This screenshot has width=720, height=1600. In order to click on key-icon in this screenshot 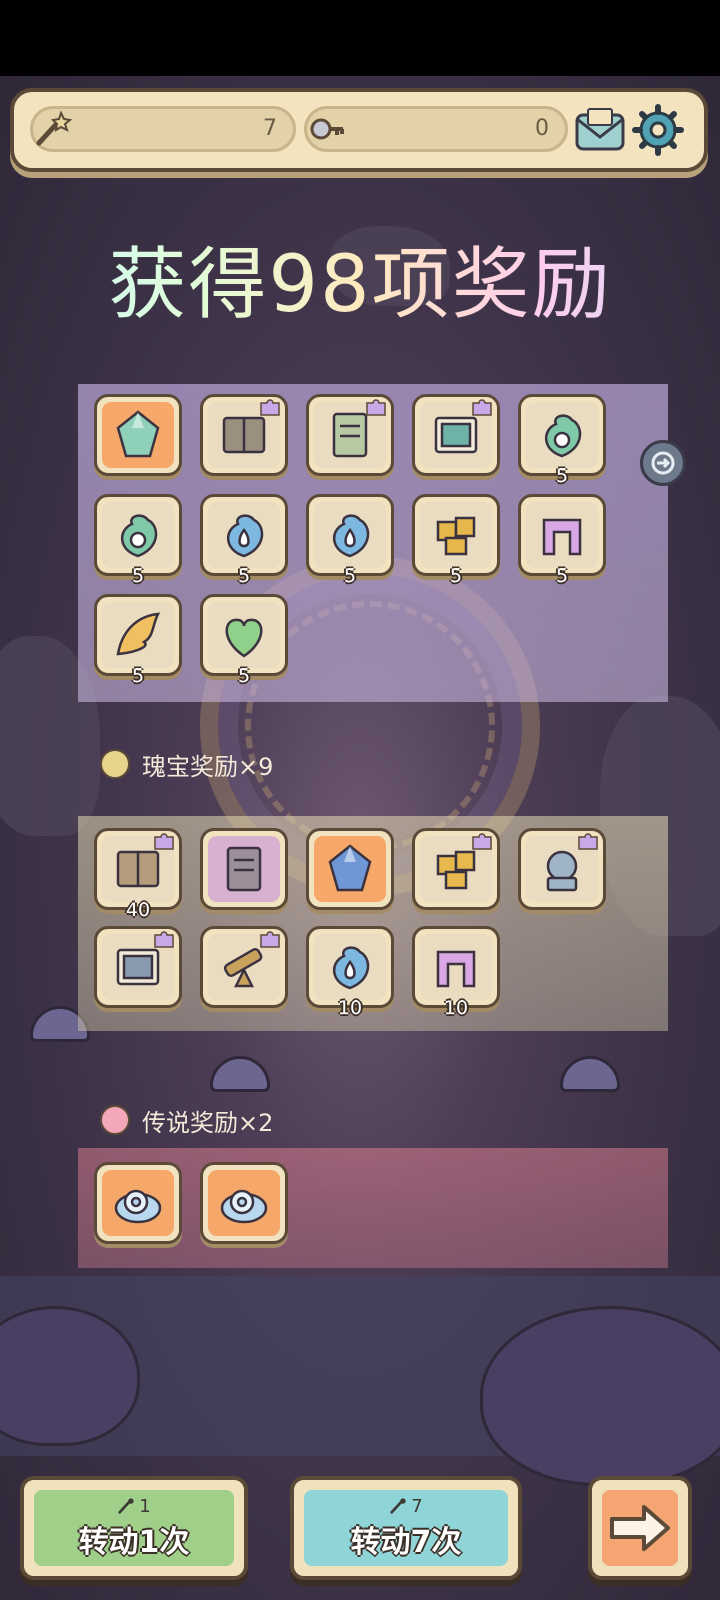, I will do `click(327, 129)`.